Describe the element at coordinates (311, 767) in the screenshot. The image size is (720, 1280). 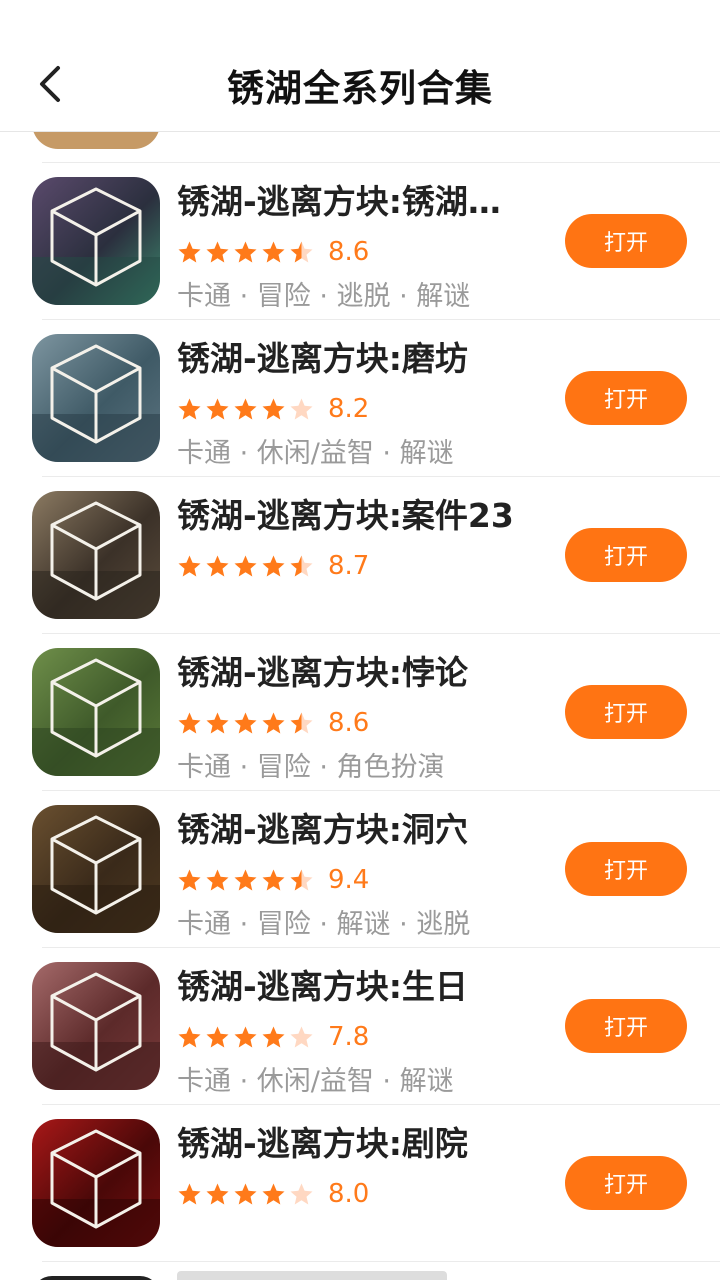
I see `app-tags: 卡通 · 冒险 · 角色扮演` at that location.